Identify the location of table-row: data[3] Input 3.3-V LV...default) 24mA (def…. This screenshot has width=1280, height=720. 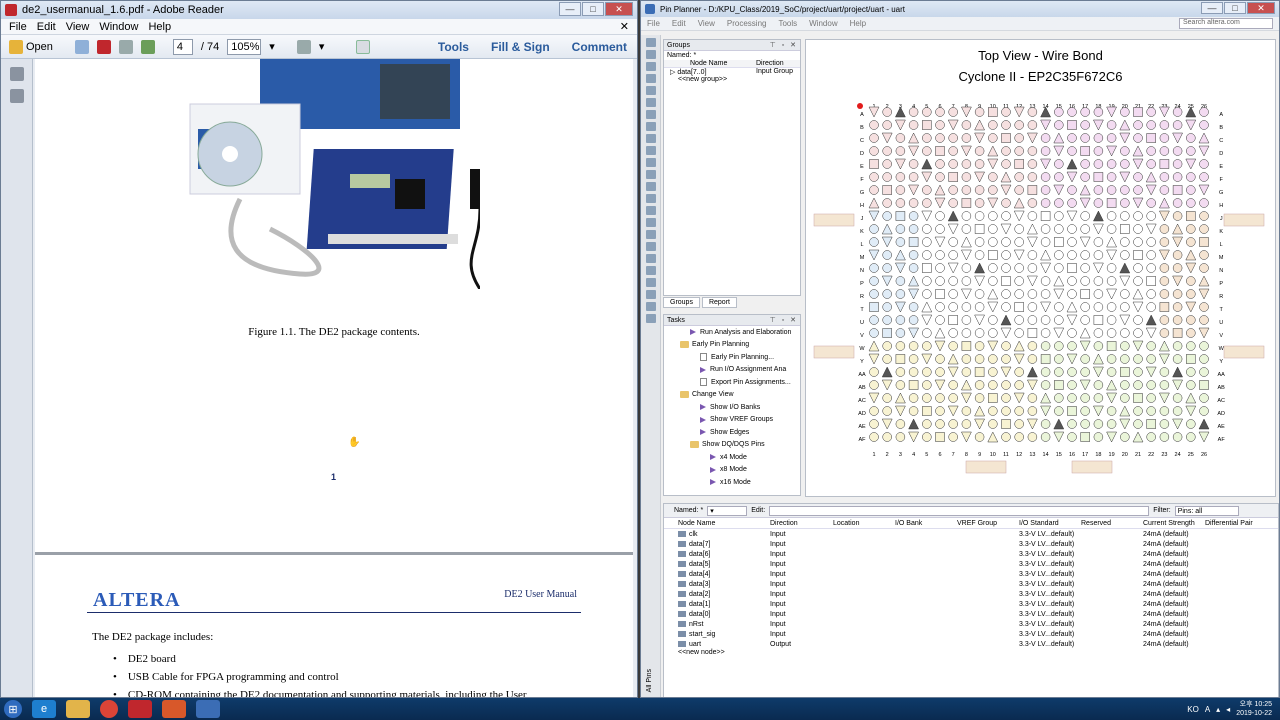
(971, 584).